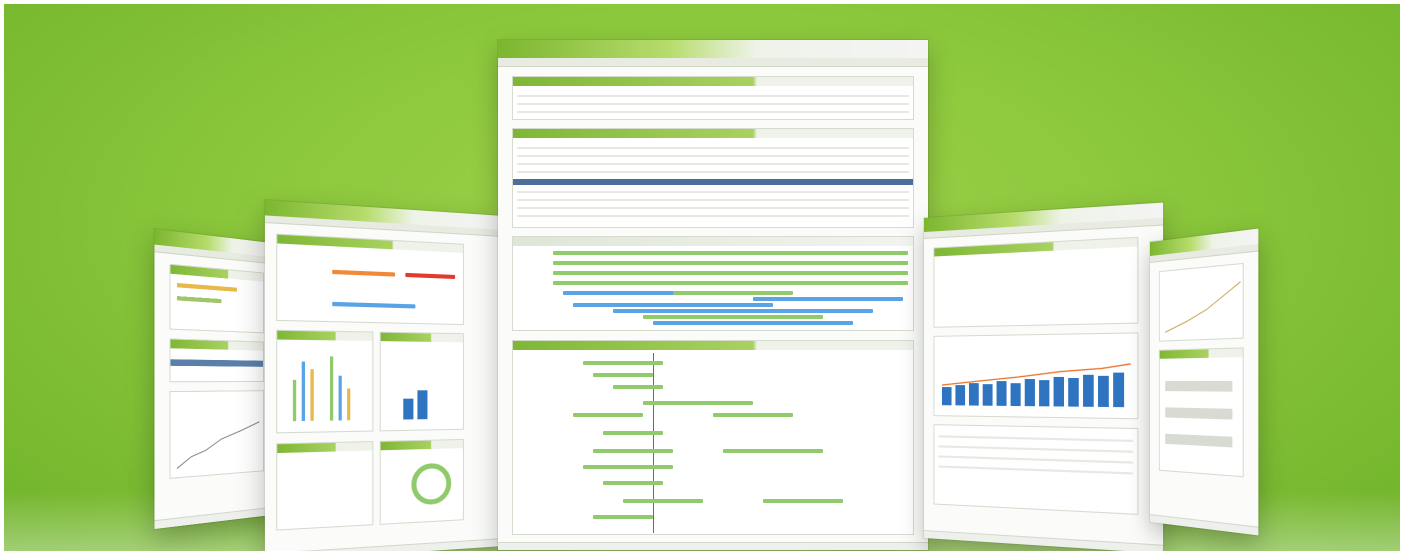 The image size is (1404, 555). What do you see at coordinates (713, 178) in the screenshot?
I see `panel-job-table` at bounding box center [713, 178].